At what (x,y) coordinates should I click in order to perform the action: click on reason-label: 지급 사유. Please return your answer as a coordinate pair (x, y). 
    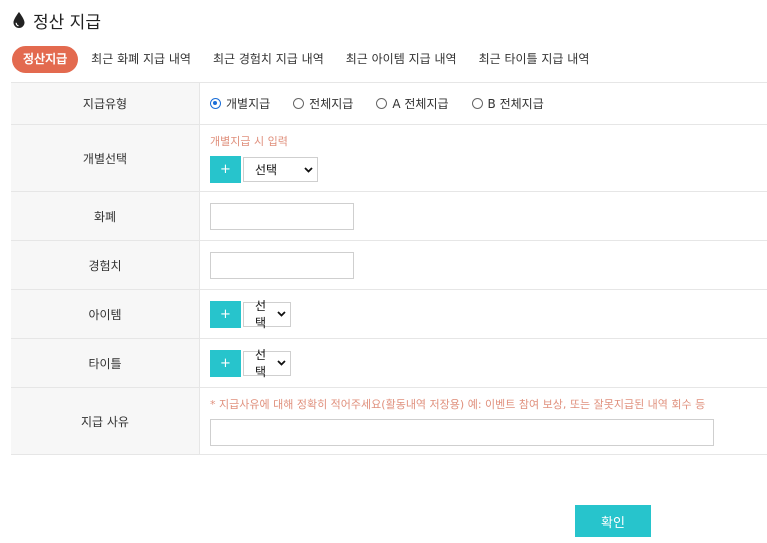
    Looking at the image, I should click on (105, 421).